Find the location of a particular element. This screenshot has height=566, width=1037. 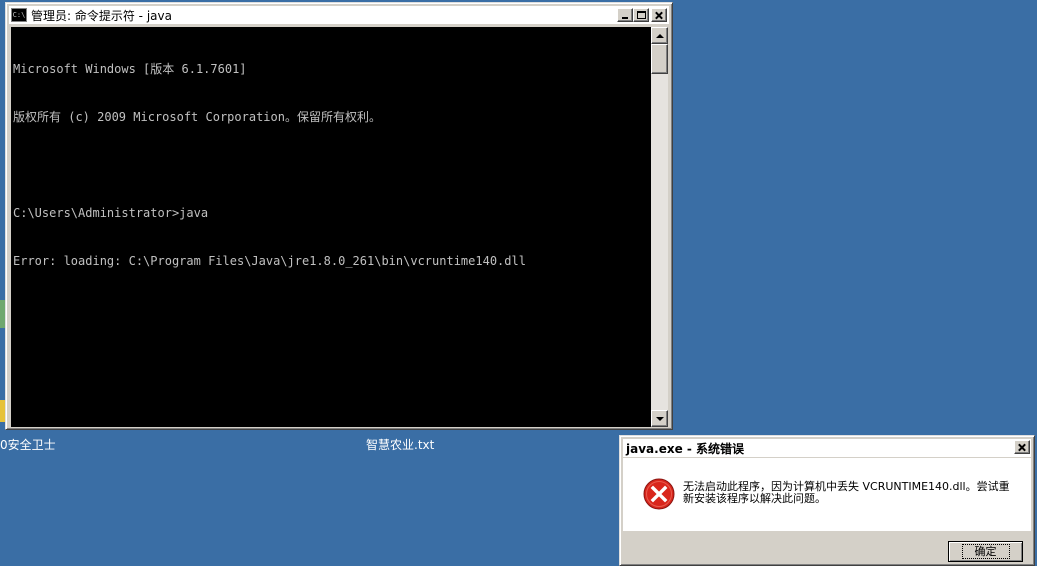

arrow-up-icon is located at coordinates (659, 35).